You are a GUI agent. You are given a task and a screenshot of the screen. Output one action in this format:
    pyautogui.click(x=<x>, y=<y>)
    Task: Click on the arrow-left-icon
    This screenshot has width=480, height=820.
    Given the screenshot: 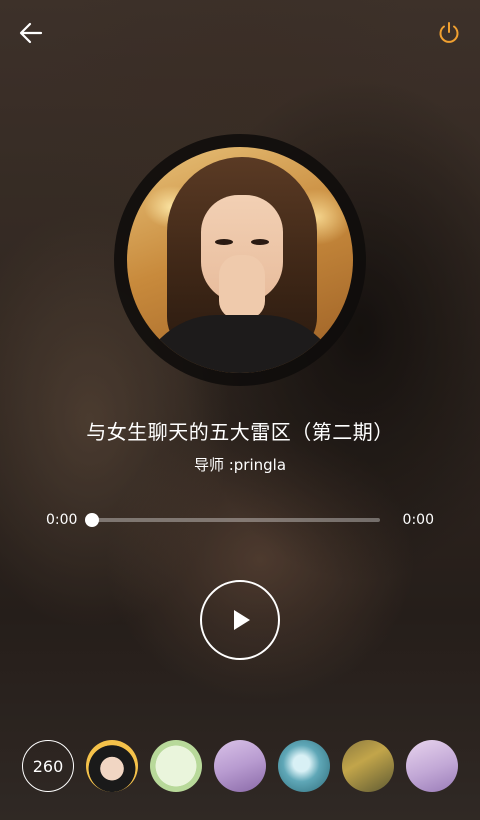 What is the action you would take?
    pyautogui.click(x=31, y=33)
    